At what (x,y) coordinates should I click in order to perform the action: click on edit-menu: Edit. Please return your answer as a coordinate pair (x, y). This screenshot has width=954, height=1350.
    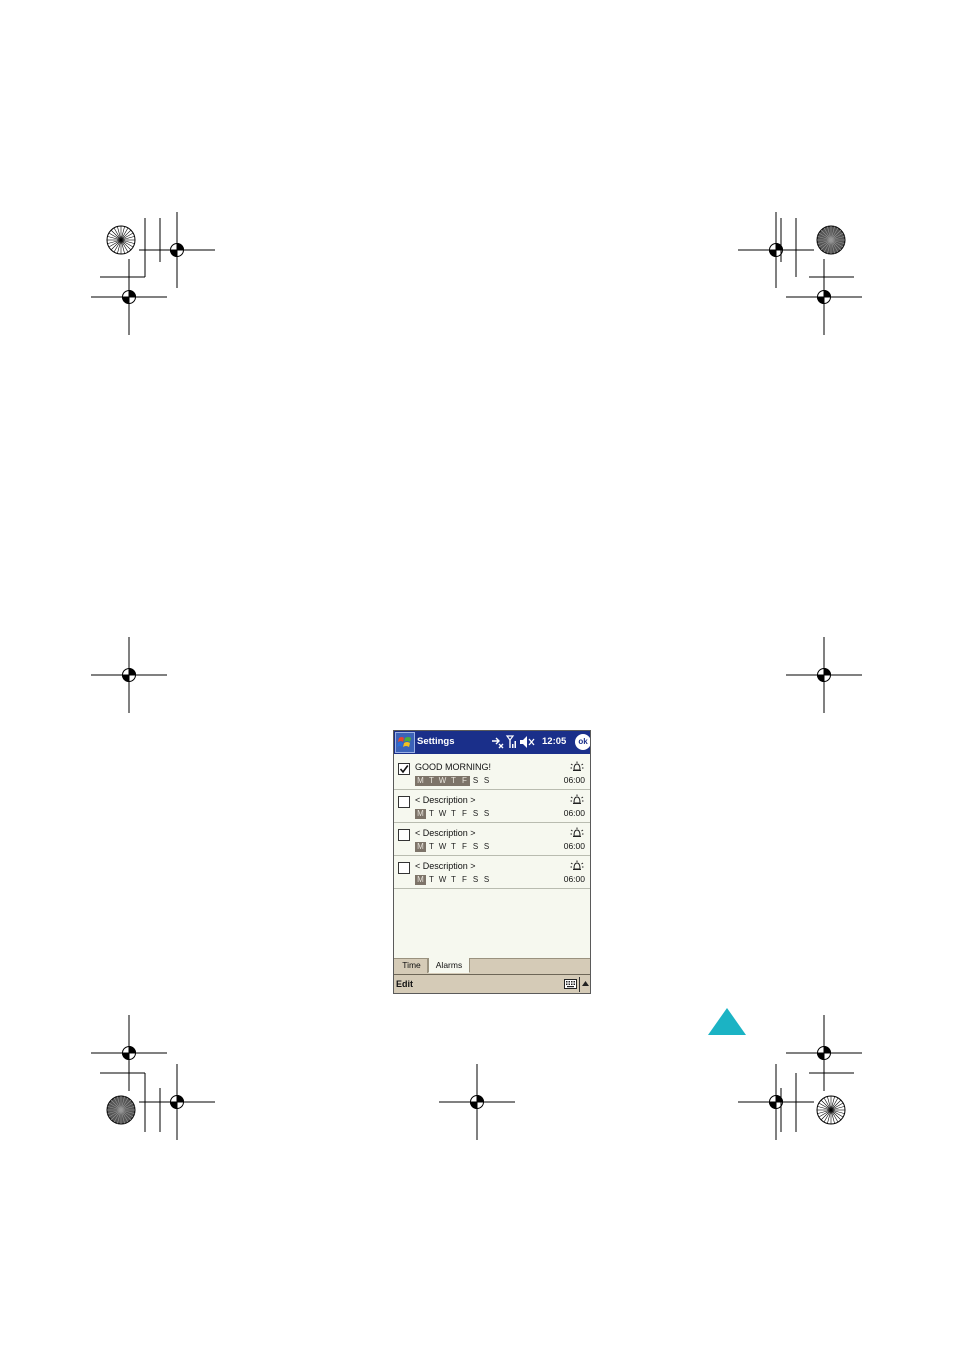
    Looking at the image, I should click on (404, 984).